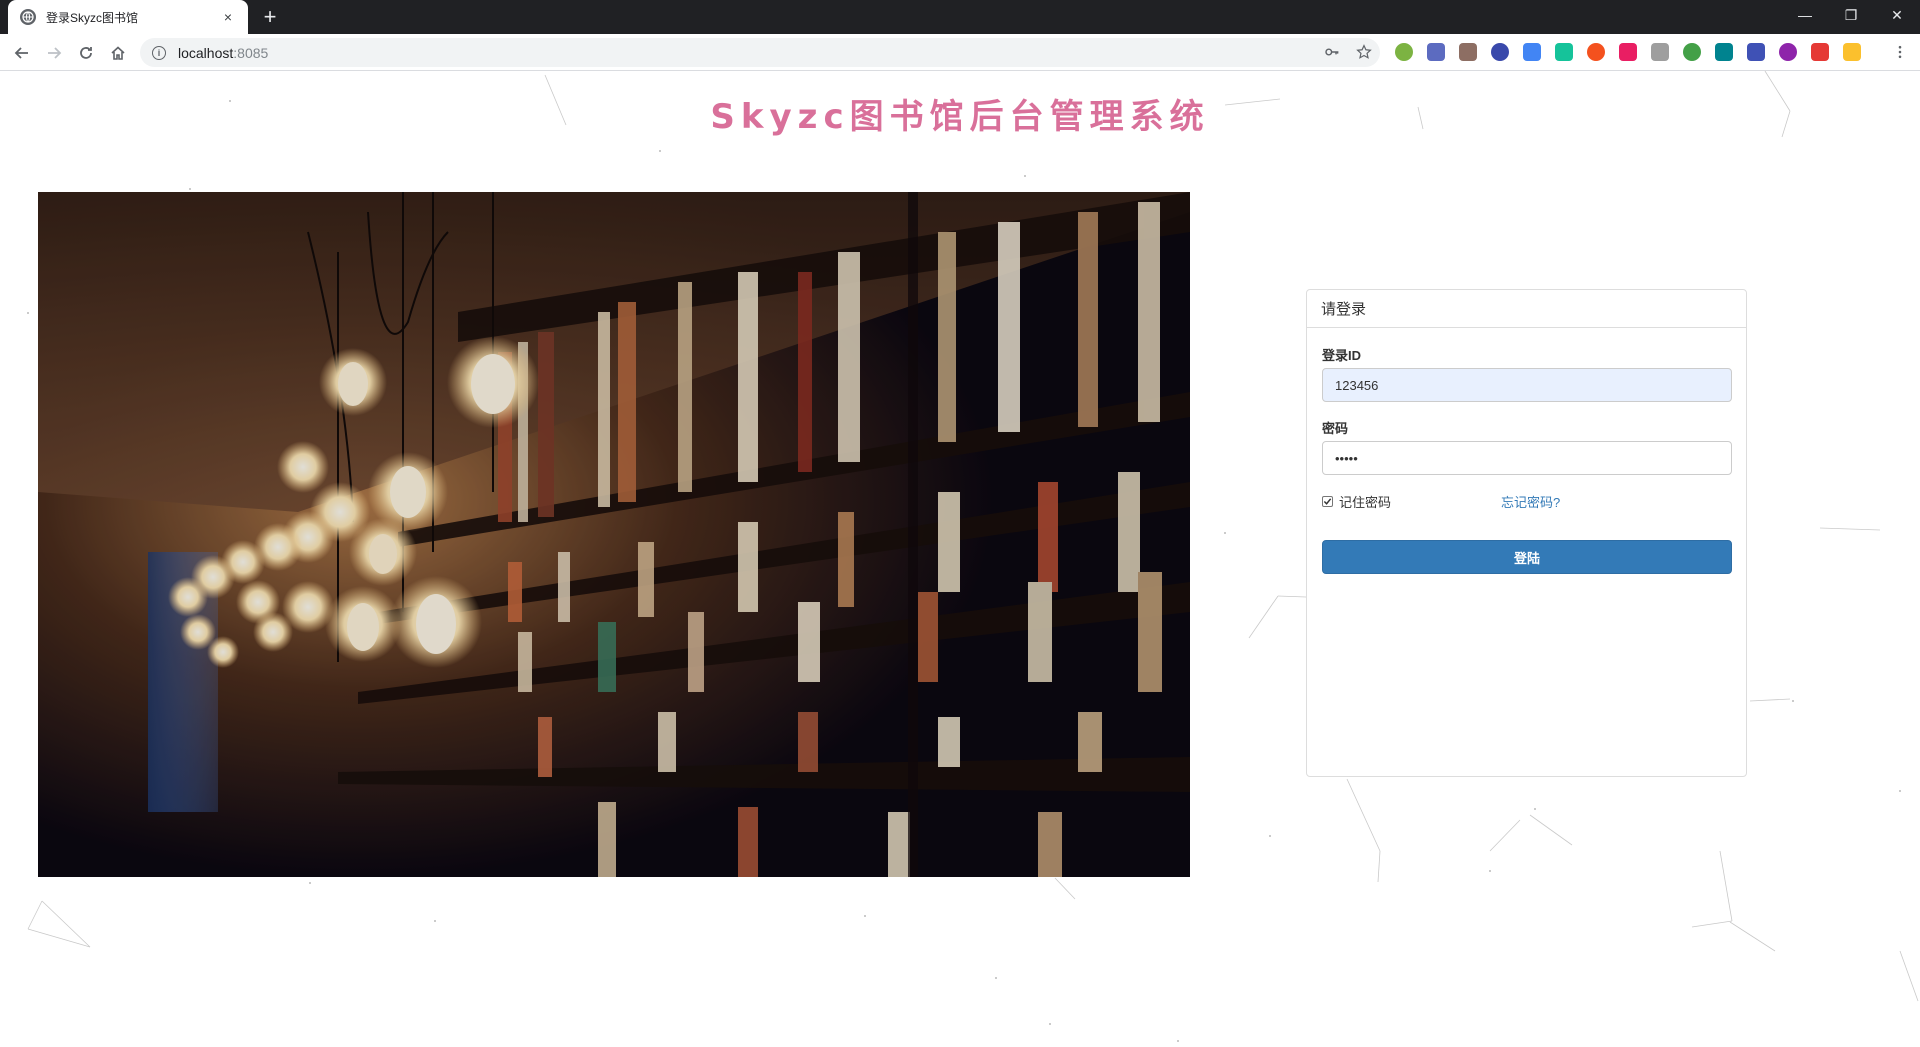 The image size is (1920, 1047). Describe the element at coordinates (92, 17) in the screenshot. I see `tab-title: 登录Skyzc图书馆` at that location.